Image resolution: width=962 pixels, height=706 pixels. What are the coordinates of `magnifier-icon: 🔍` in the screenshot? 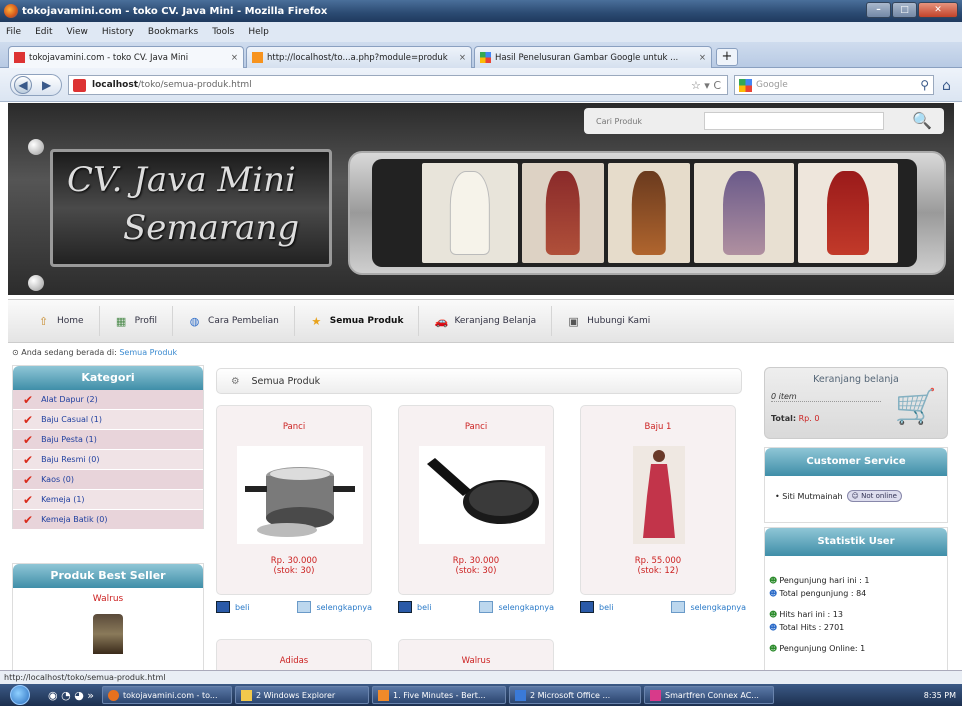 It's located at (922, 120).